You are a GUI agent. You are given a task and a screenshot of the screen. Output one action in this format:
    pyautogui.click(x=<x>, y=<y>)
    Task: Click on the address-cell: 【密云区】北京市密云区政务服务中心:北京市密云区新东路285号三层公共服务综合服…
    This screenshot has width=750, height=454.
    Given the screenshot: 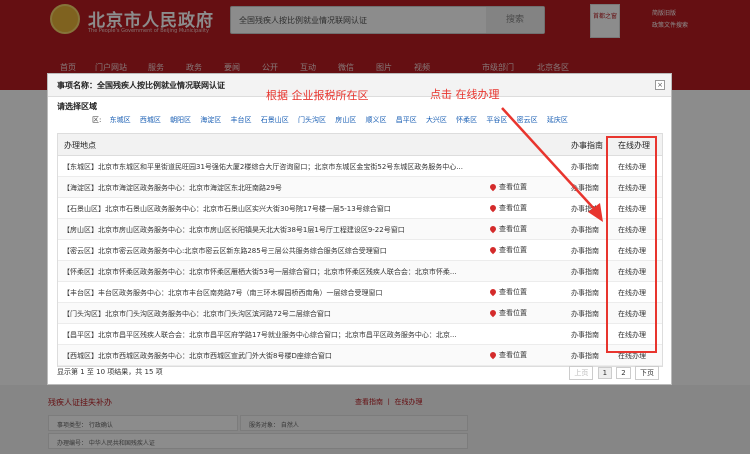 What is the action you would take?
    pyautogui.click(x=225, y=251)
    